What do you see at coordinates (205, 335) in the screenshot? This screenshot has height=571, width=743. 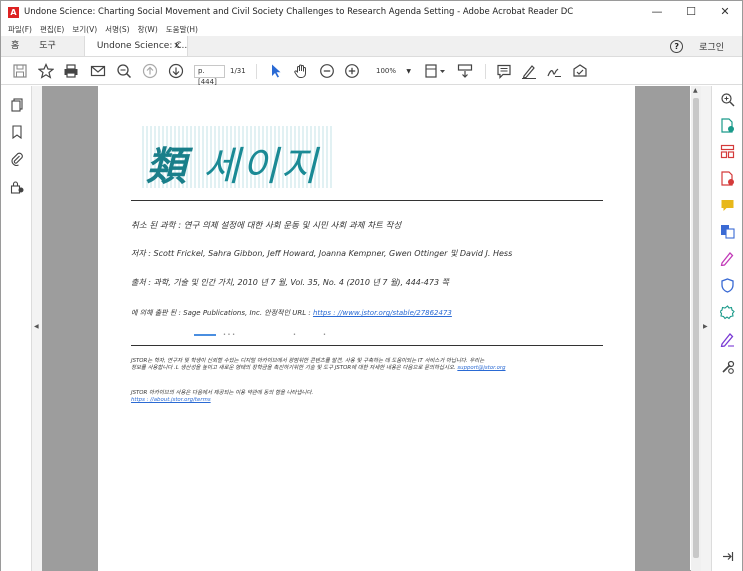 I see `decorative-dash` at bounding box center [205, 335].